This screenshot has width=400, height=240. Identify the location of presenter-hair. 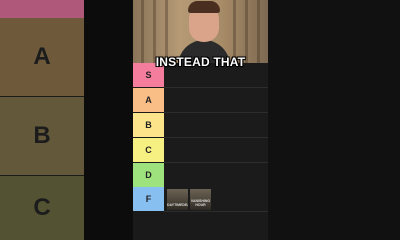
(204, 7).